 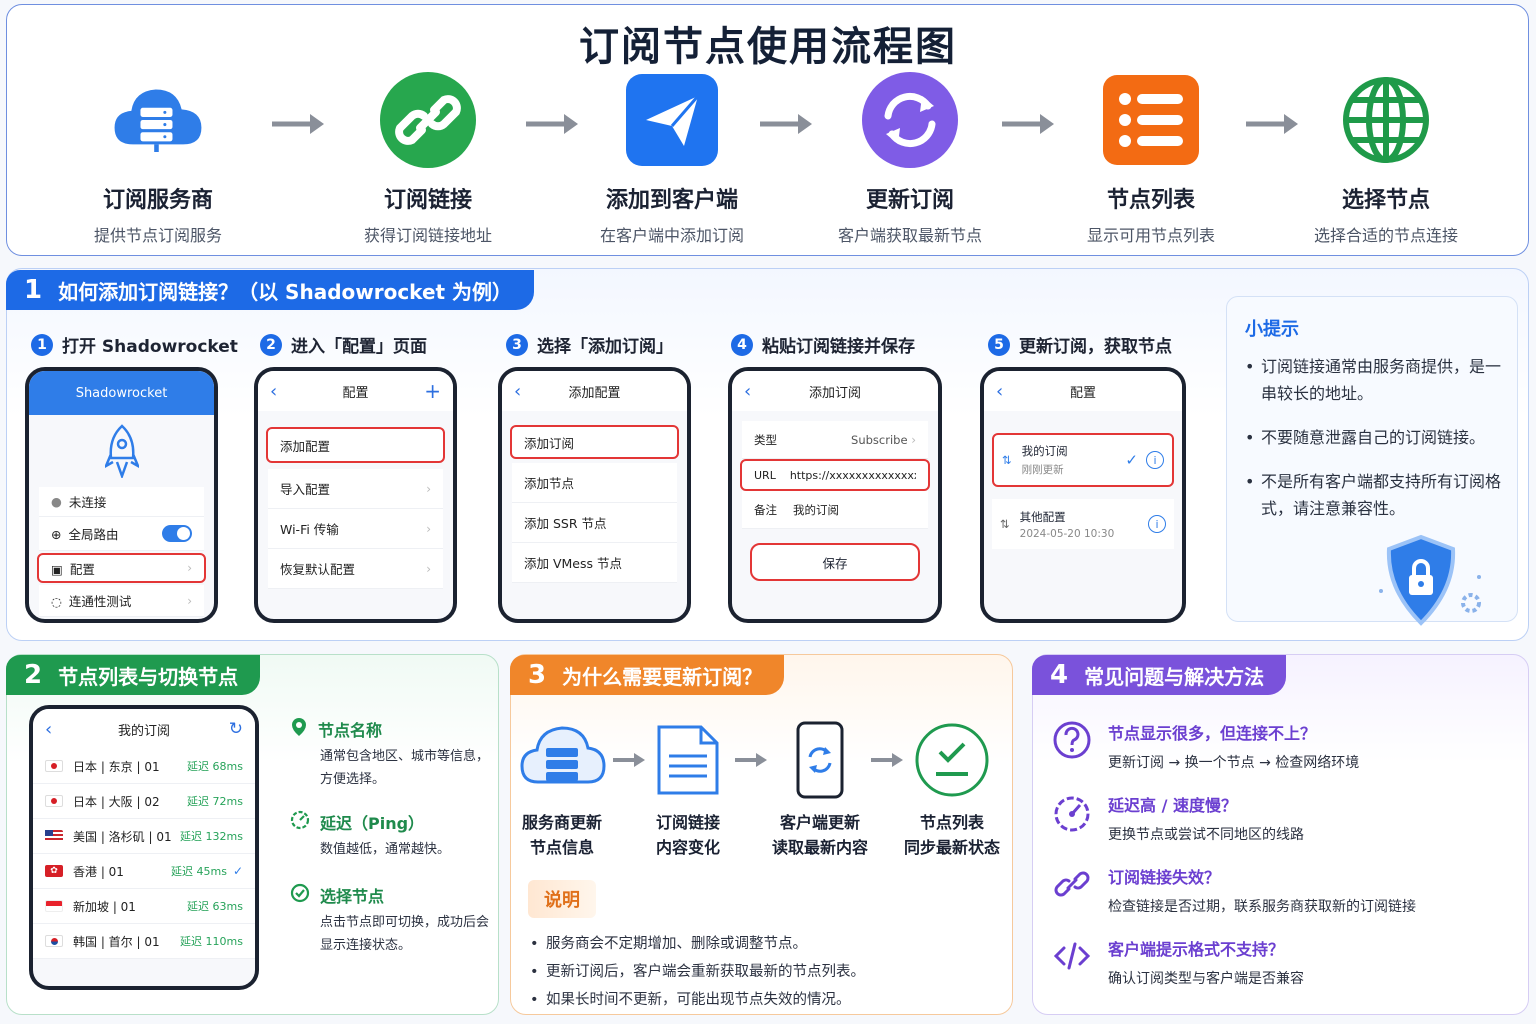 What do you see at coordinates (432, 391) in the screenshot?
I see `plus-icon: +` at bounding box center [432, 391].